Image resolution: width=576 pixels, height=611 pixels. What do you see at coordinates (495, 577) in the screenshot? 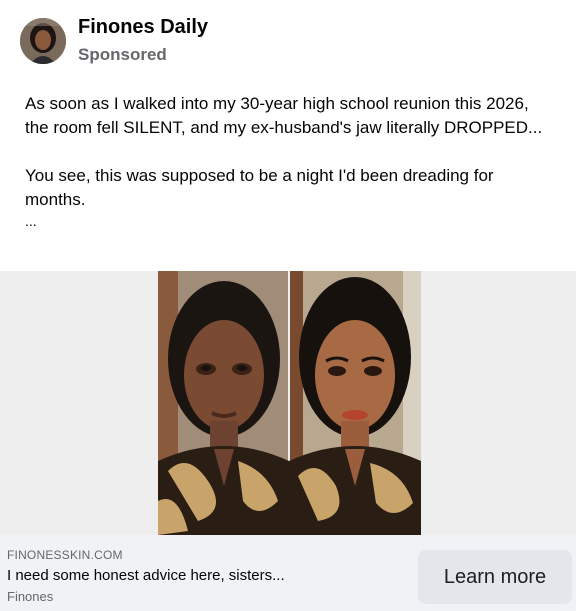
I see `learn-more-button: Learn more` at bounding box center [495, 577].